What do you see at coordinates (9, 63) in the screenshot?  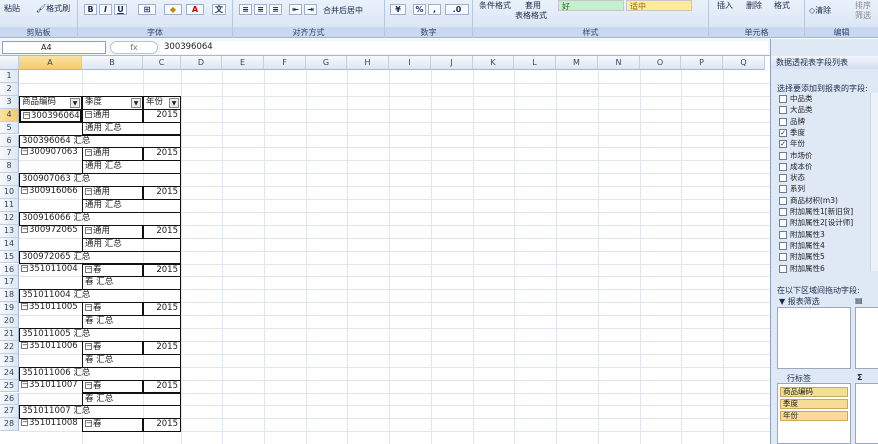 I see `select-all-corner` at bounding box center [9, 63].